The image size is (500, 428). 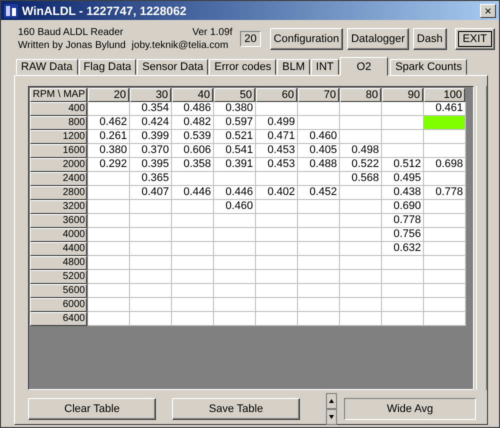 I want to click on save-table-button: Save Table, so click(x=236, y=409).